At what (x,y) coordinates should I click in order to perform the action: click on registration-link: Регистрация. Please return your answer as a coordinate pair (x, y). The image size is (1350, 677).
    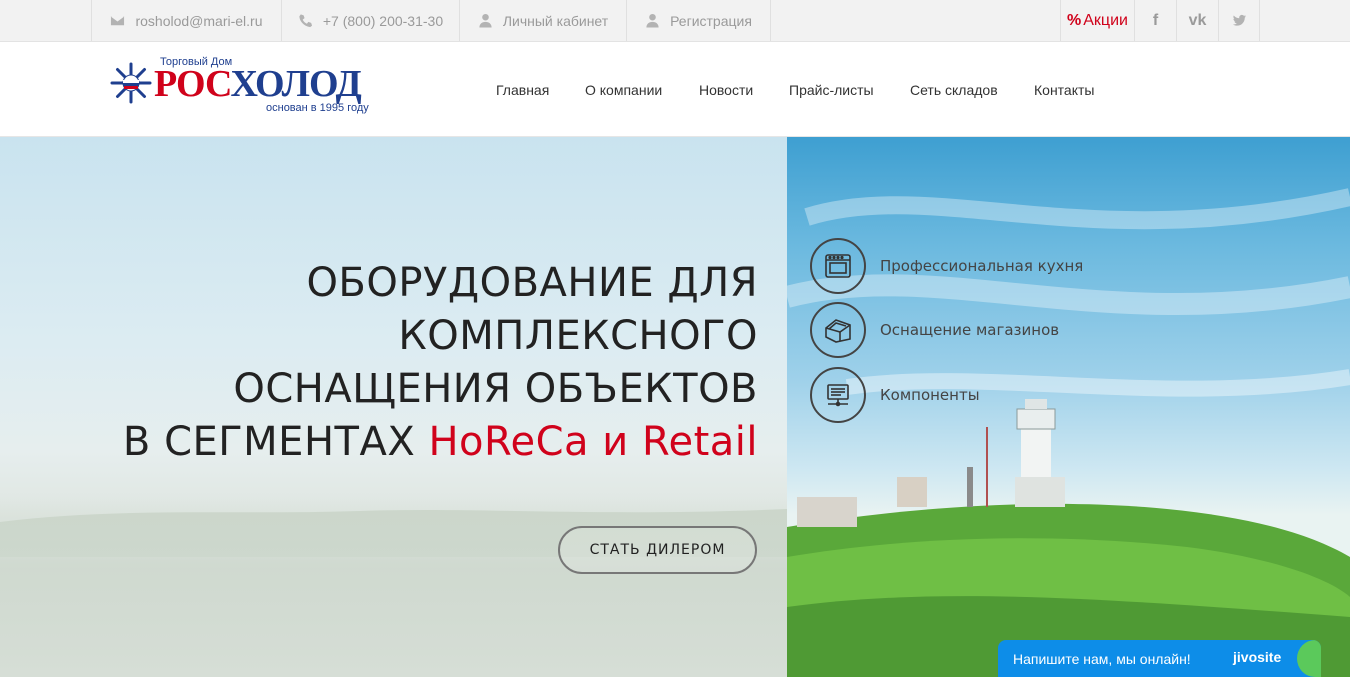
    Looking at the image, I should click on (698, 20).